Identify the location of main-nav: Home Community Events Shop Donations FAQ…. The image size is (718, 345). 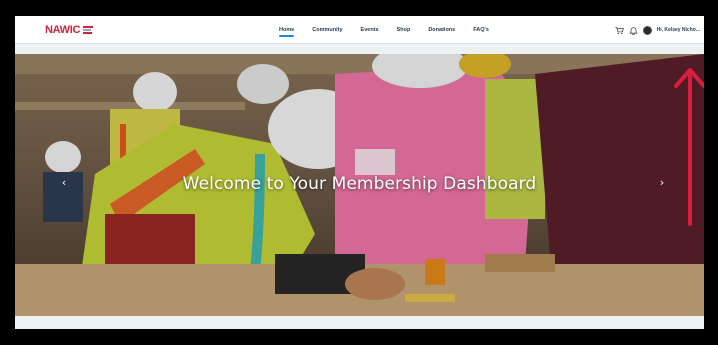
(384, 30).